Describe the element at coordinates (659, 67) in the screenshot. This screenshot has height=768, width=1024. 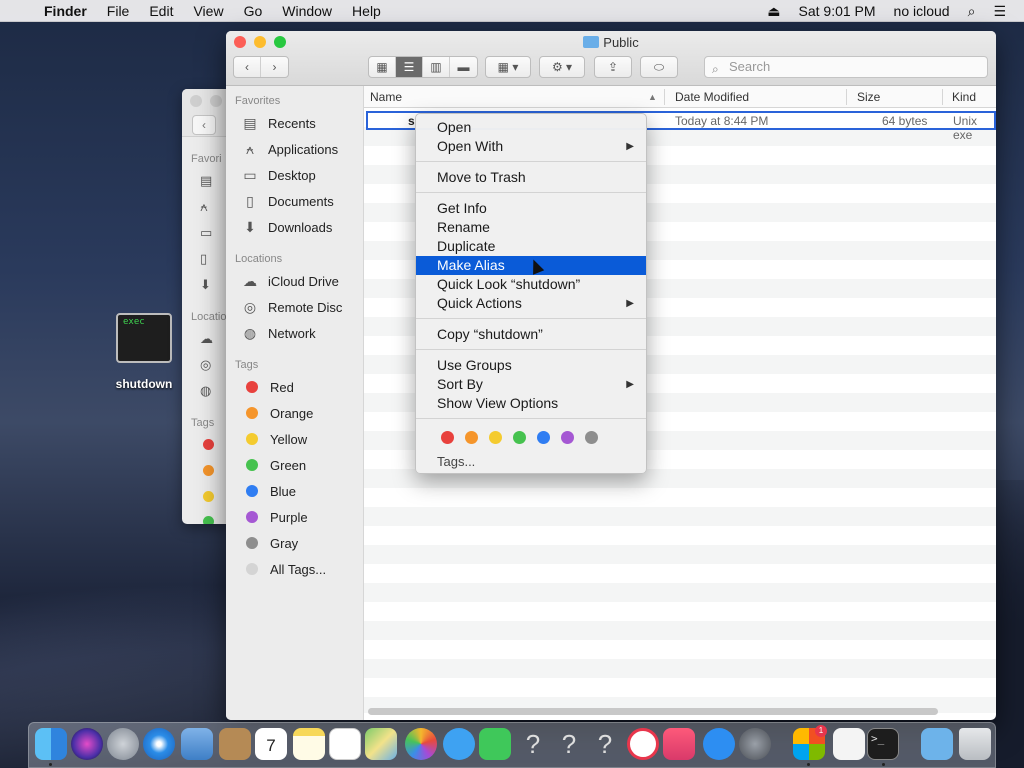
I see `edit-tags-button: ⬭` at that location.